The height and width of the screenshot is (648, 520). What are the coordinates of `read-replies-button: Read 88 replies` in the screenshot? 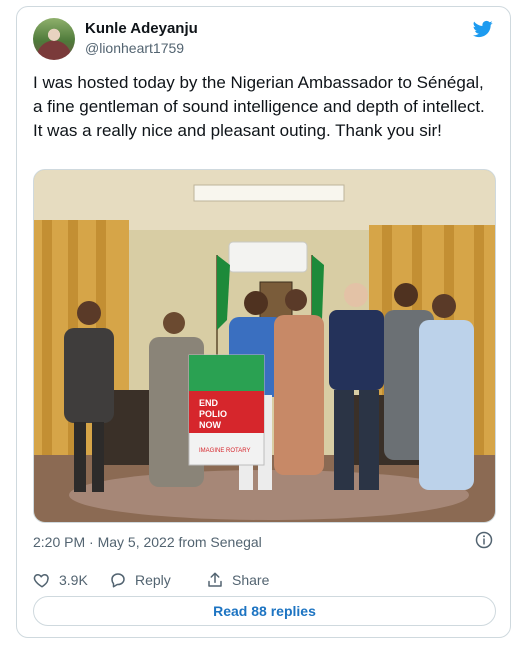 It's located at (264, 611).